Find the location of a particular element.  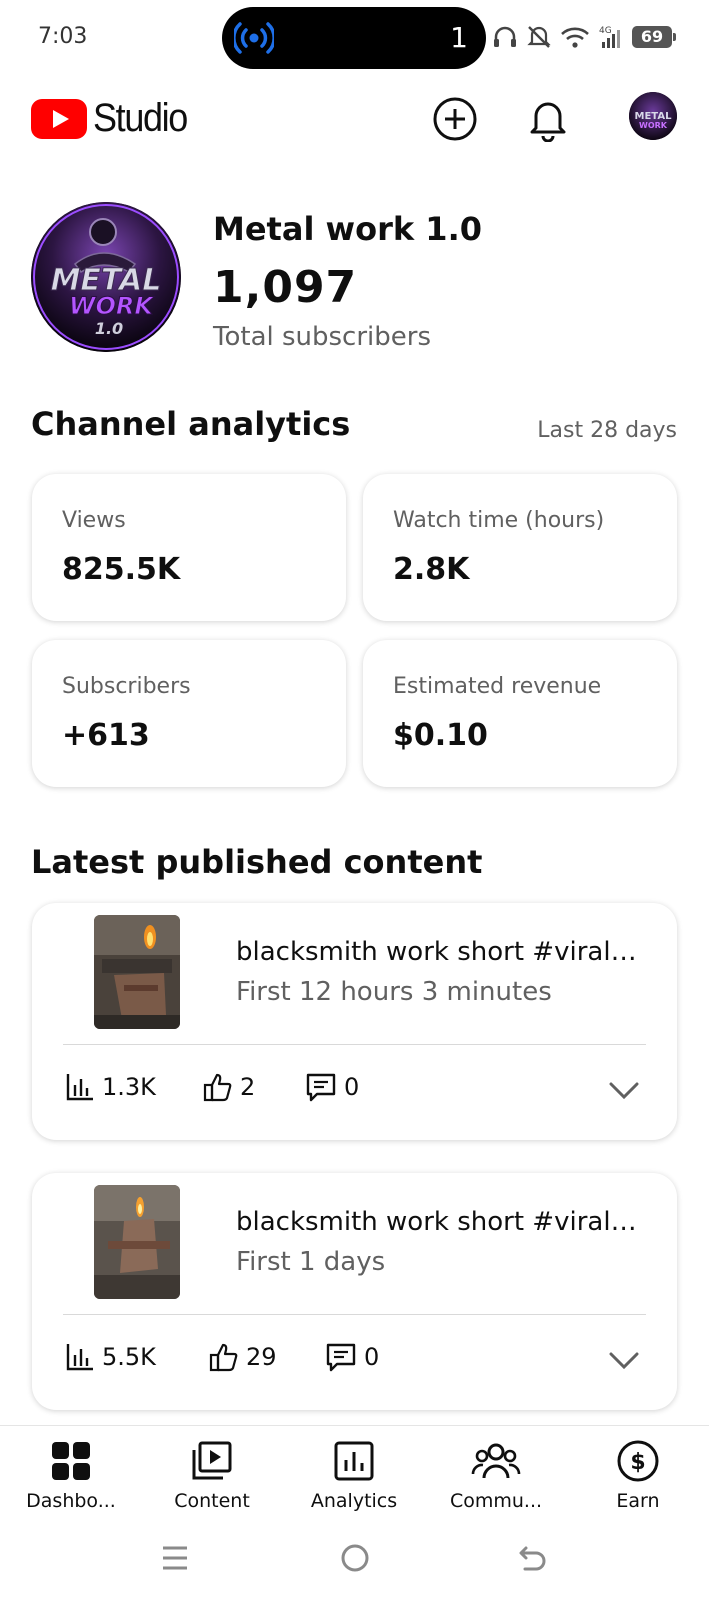

likes-metric: 2 is located at coordinates (228, 1087).